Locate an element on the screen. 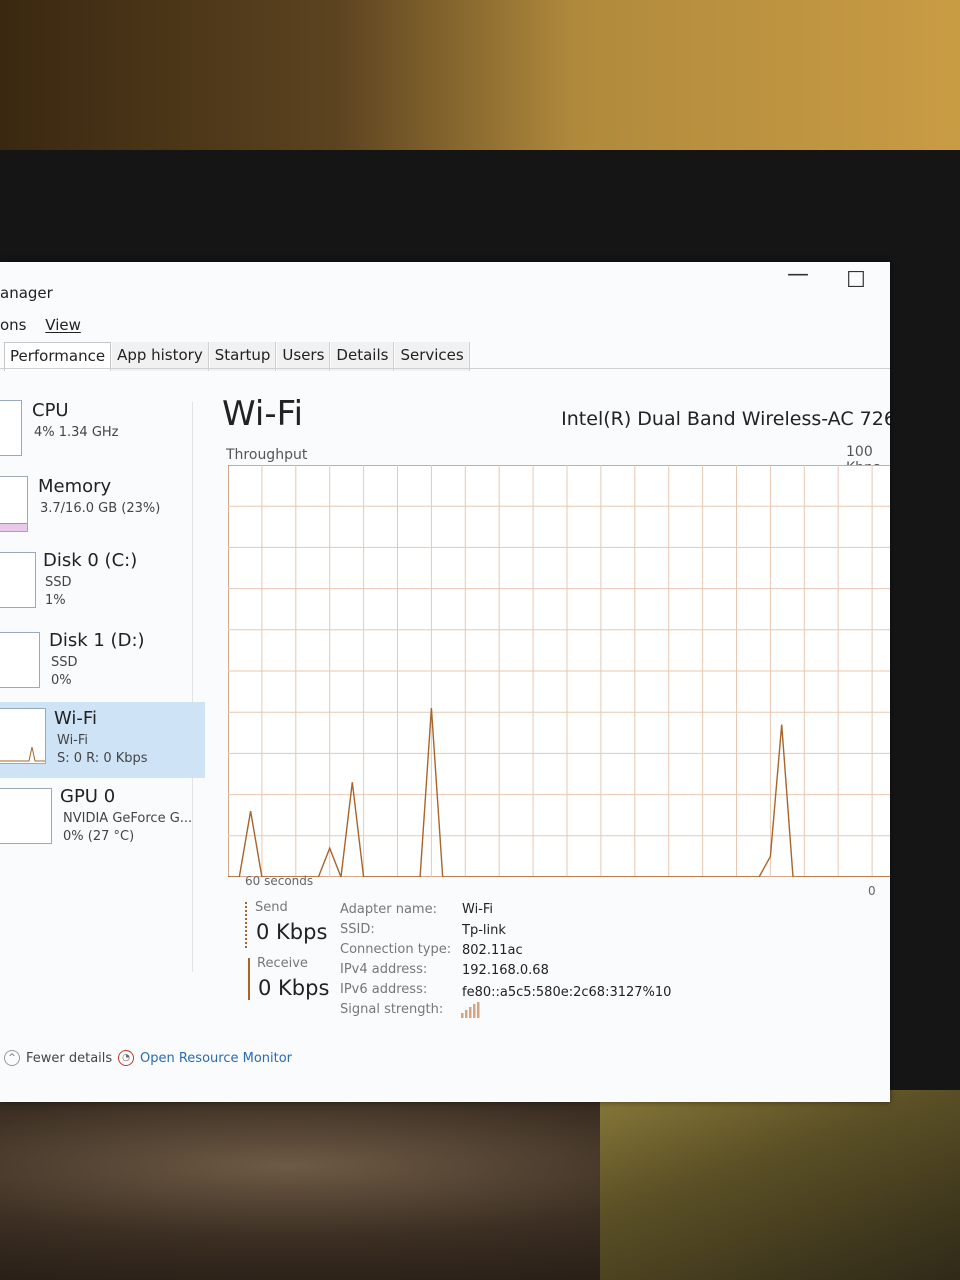 Image resolution: width=960 pixels, height=1280 pixels. tab-details: Details is located at coordinates (363, 356).